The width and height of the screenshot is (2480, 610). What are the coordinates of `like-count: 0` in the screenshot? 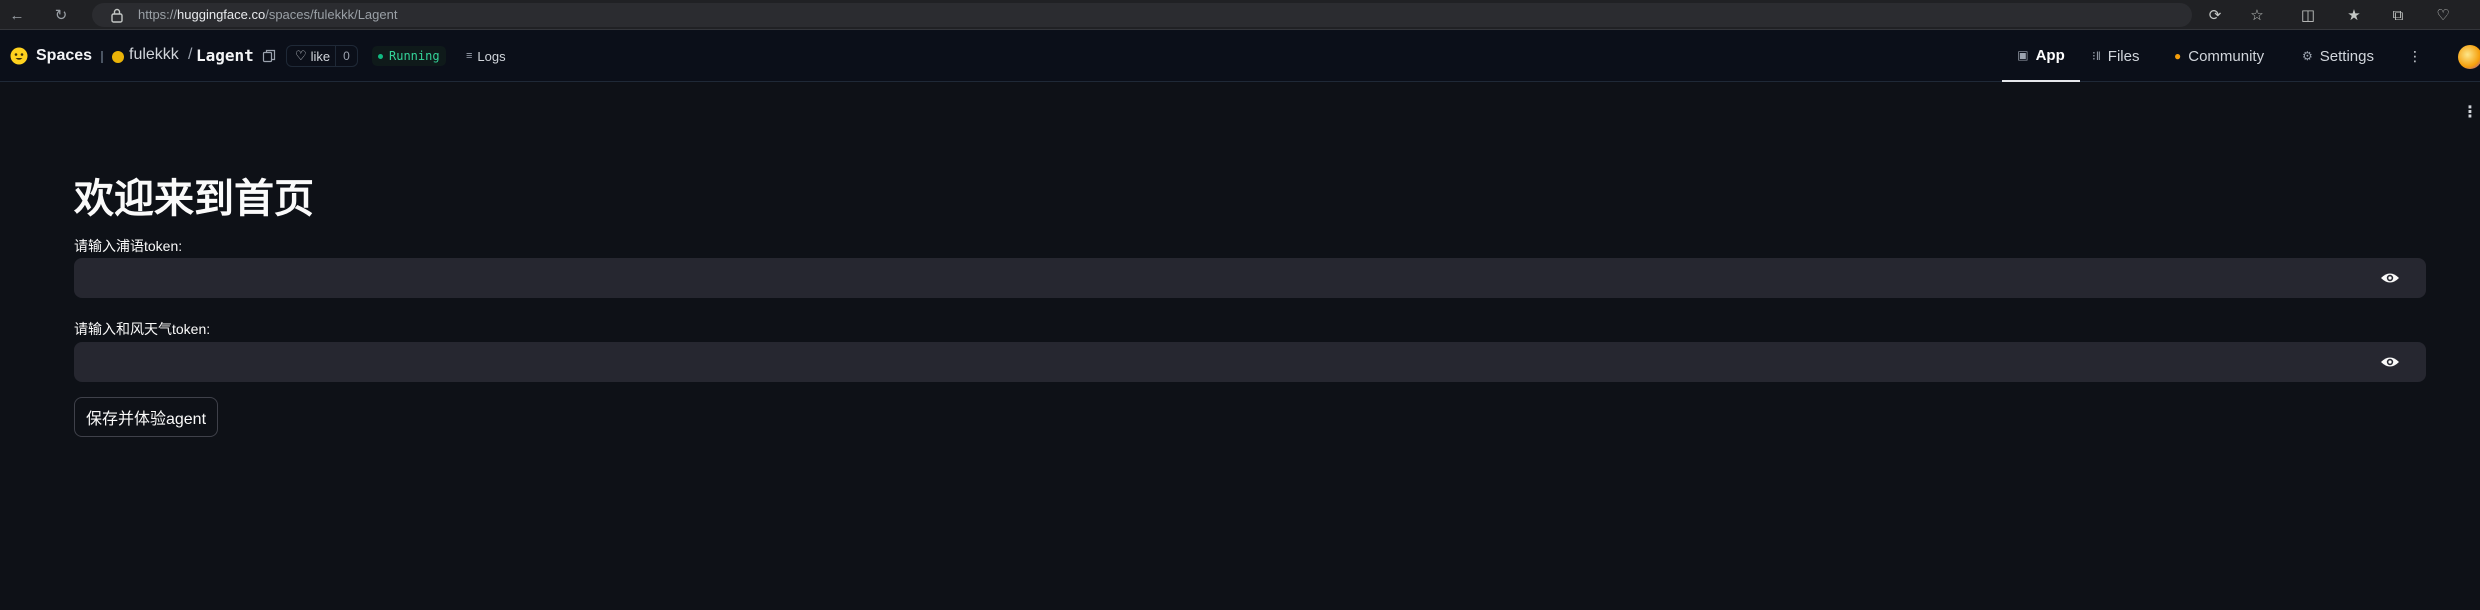 It's located at (346, 56).